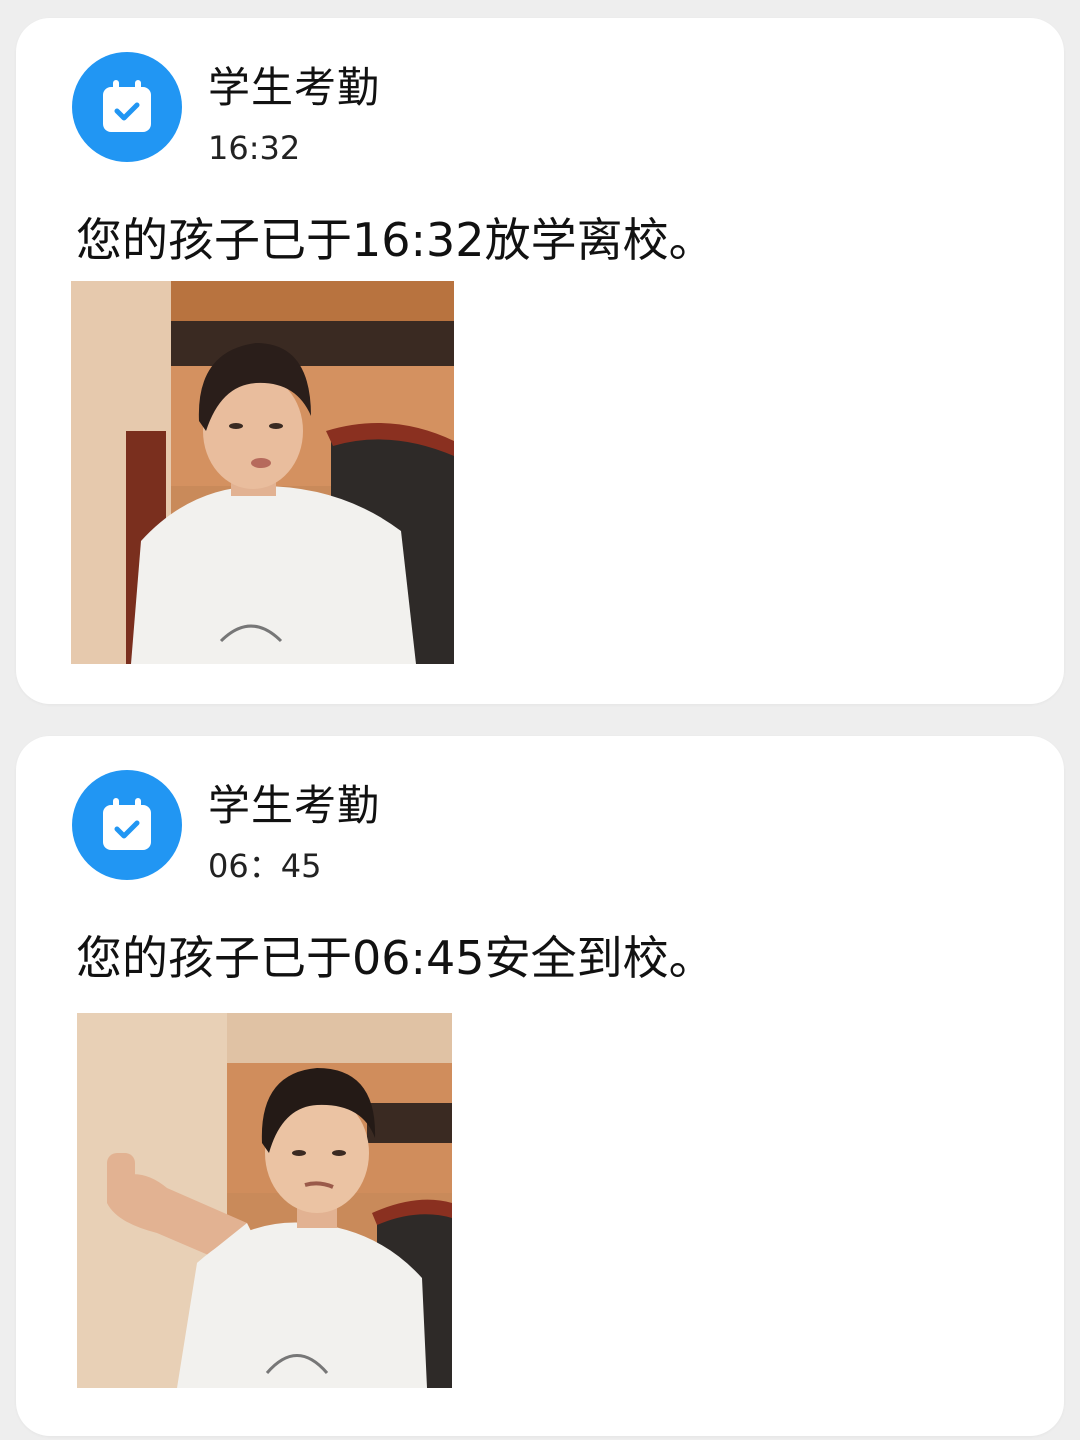 This screenshot has width=1080, height=1440. I want to click on notification-message: 您的孩子已于06:45安全到校。, so click(395, 958).